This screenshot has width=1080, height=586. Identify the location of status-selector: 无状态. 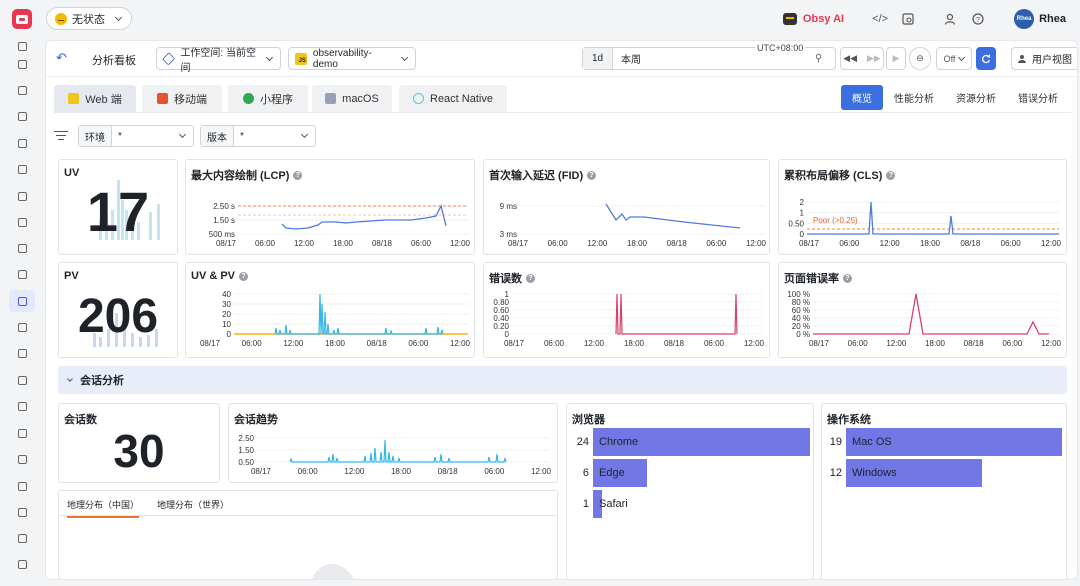
(89, 18).